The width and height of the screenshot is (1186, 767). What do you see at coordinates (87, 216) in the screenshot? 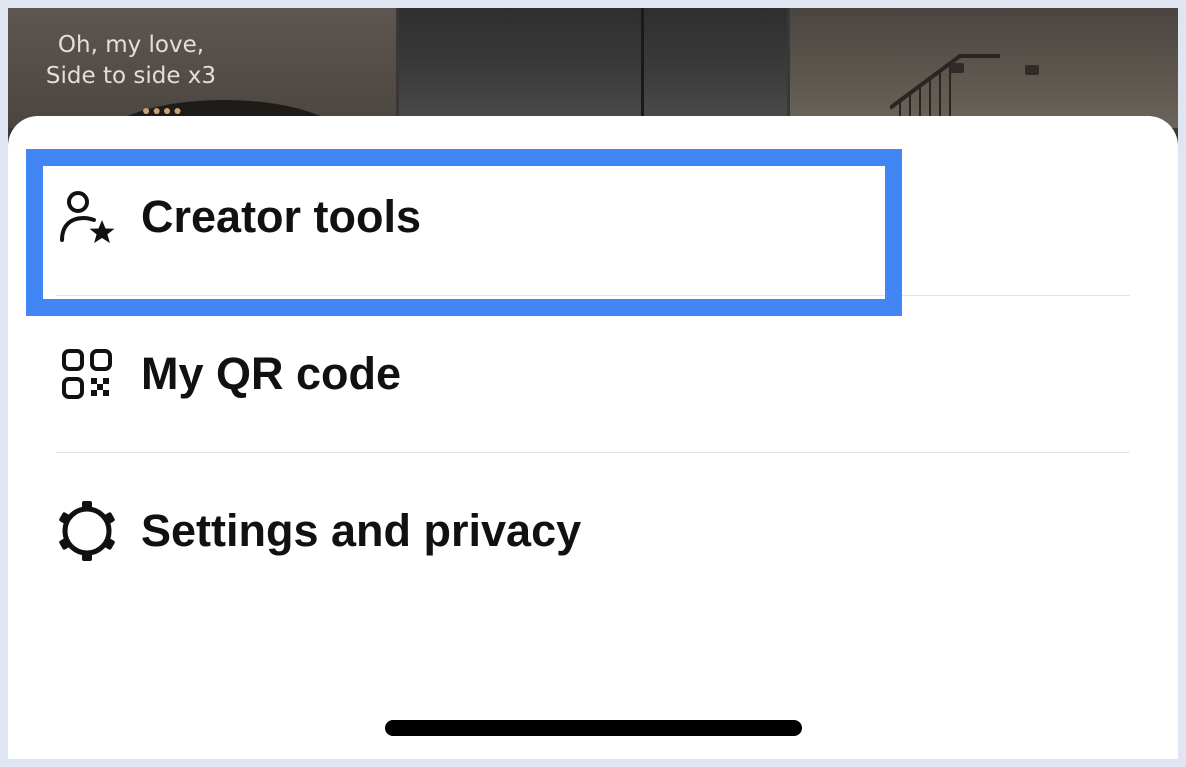
I see `person-star-icon` at bounding box center [87, 216].